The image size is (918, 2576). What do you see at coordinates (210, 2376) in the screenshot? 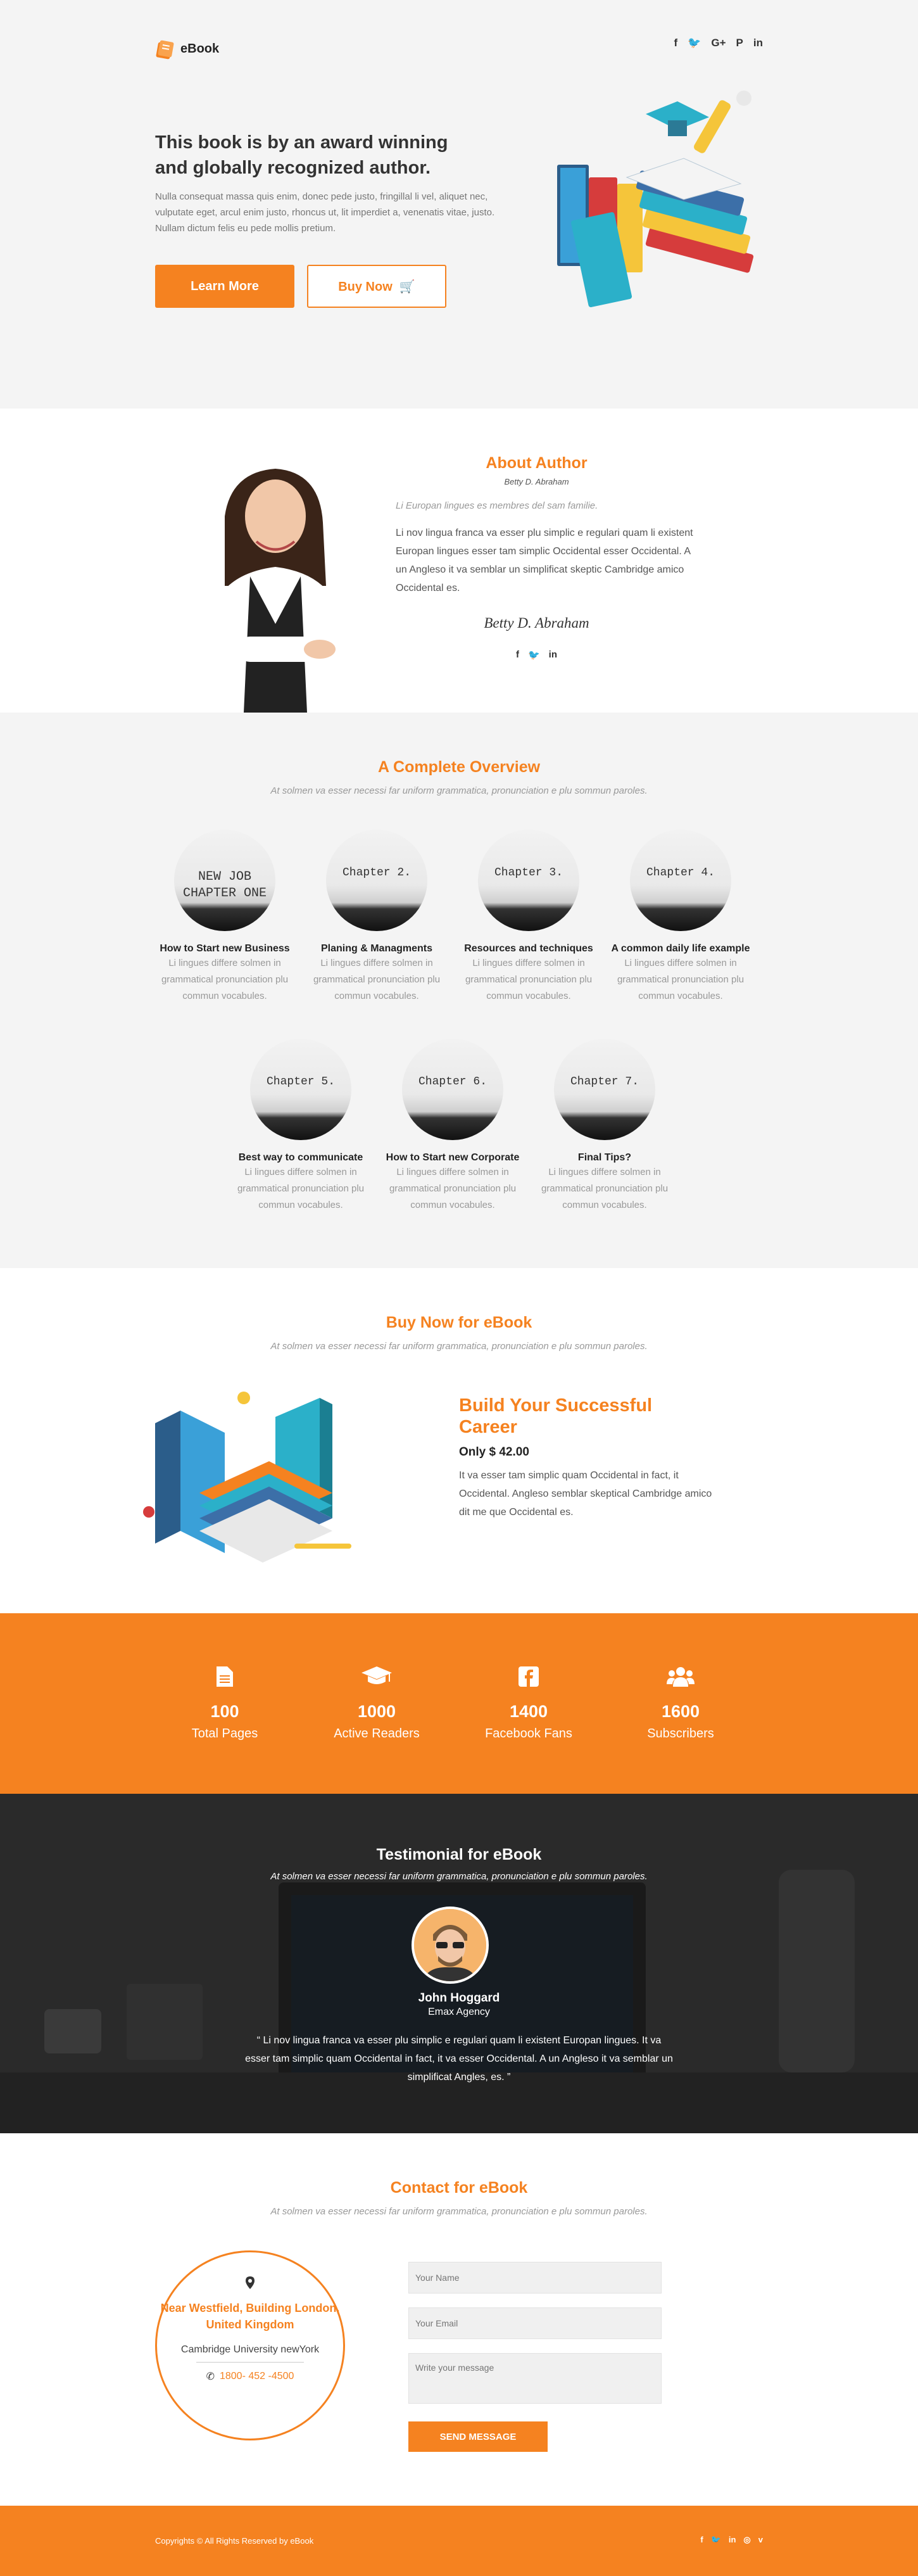
I see `phone-icon: ✆` at bounding box center [210, 2376].